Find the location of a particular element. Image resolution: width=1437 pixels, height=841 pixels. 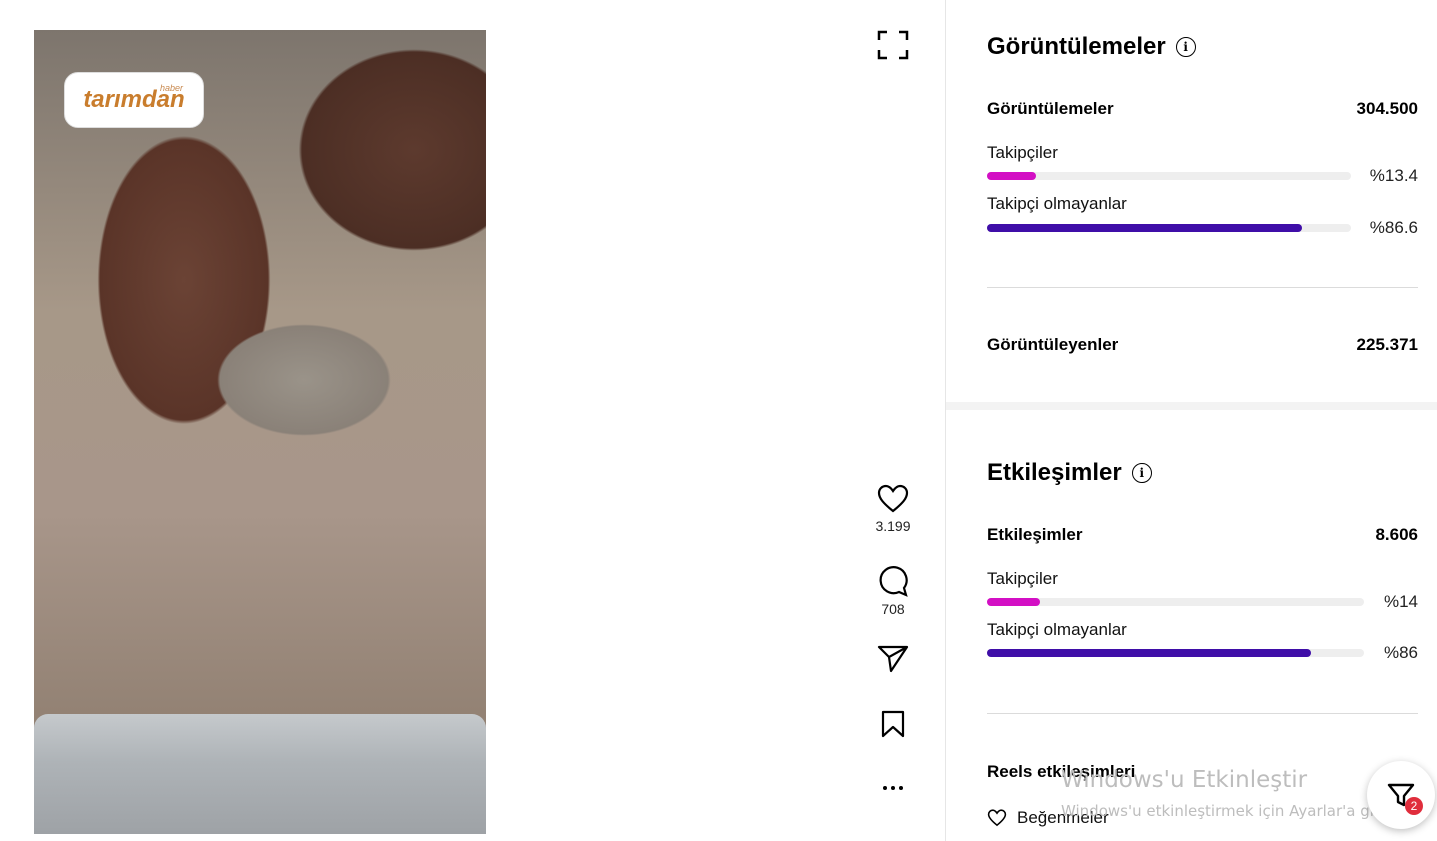

video-scene-trough is located at coordinates (260, 774).